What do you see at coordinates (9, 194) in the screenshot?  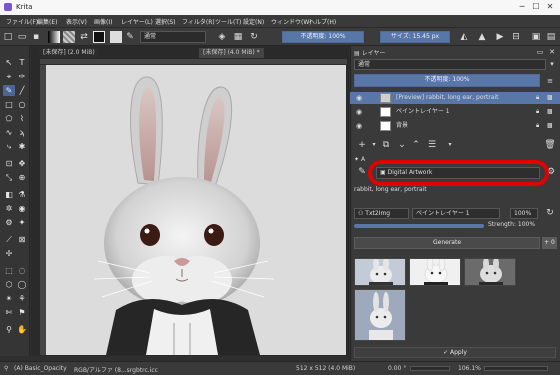 I see `gradient-tool-icon: ◧` at bounding box center [9, 194].